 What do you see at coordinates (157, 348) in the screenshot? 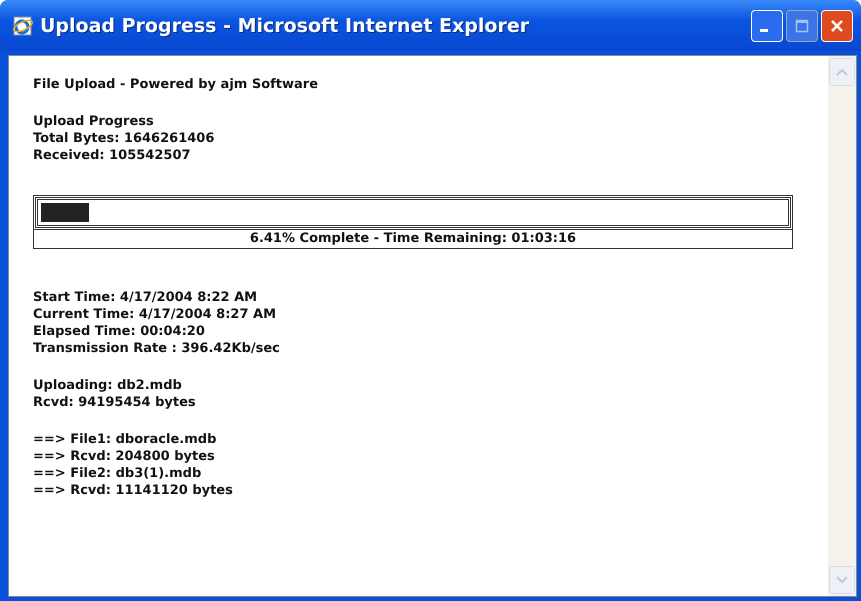
I see `timing-line: Transmission Rate : 396.42Kb/sec` at bounding box center [157, 348].